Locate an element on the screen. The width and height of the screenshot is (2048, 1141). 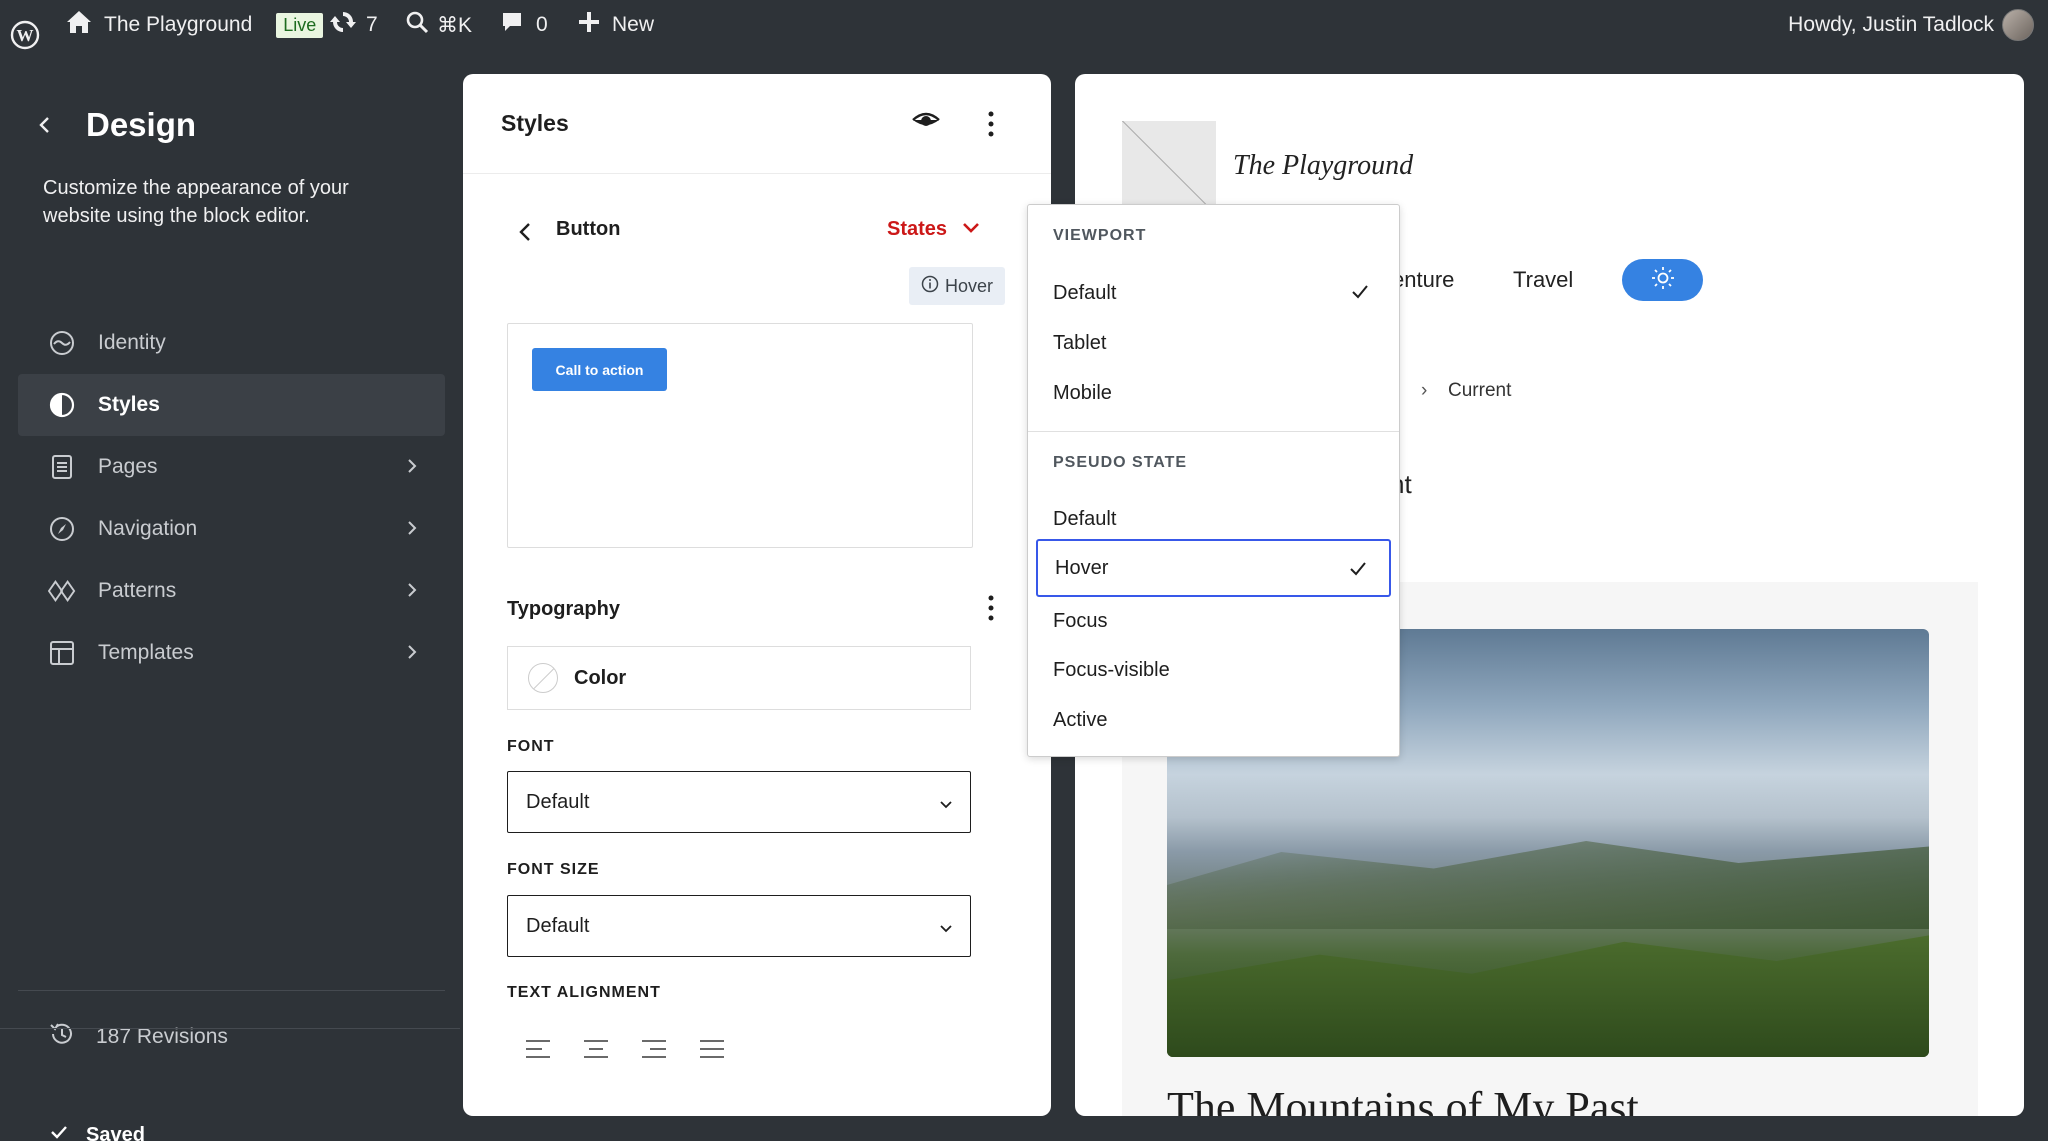
back-chevron-icon is located at coordinates (525, 234).